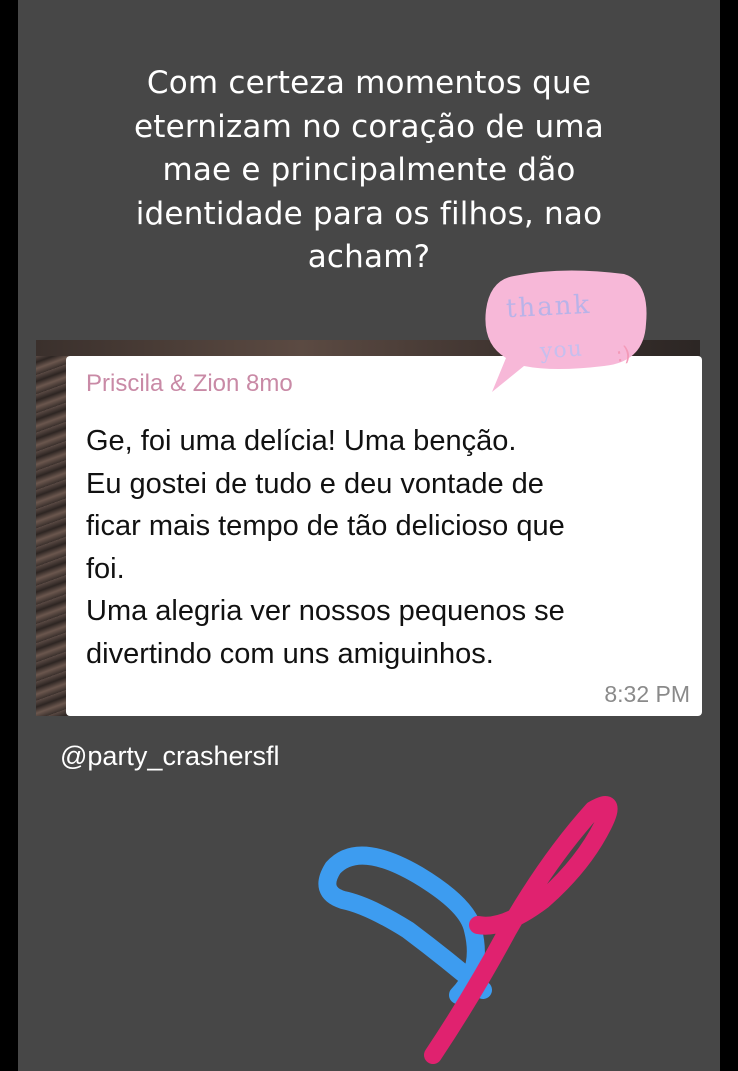 The width and height of the screenshot is (738, 1071). What do you see at coordinates (105, 568) in the screenshot?
I see `message-line: foi.` at bounding box center [105, 568].